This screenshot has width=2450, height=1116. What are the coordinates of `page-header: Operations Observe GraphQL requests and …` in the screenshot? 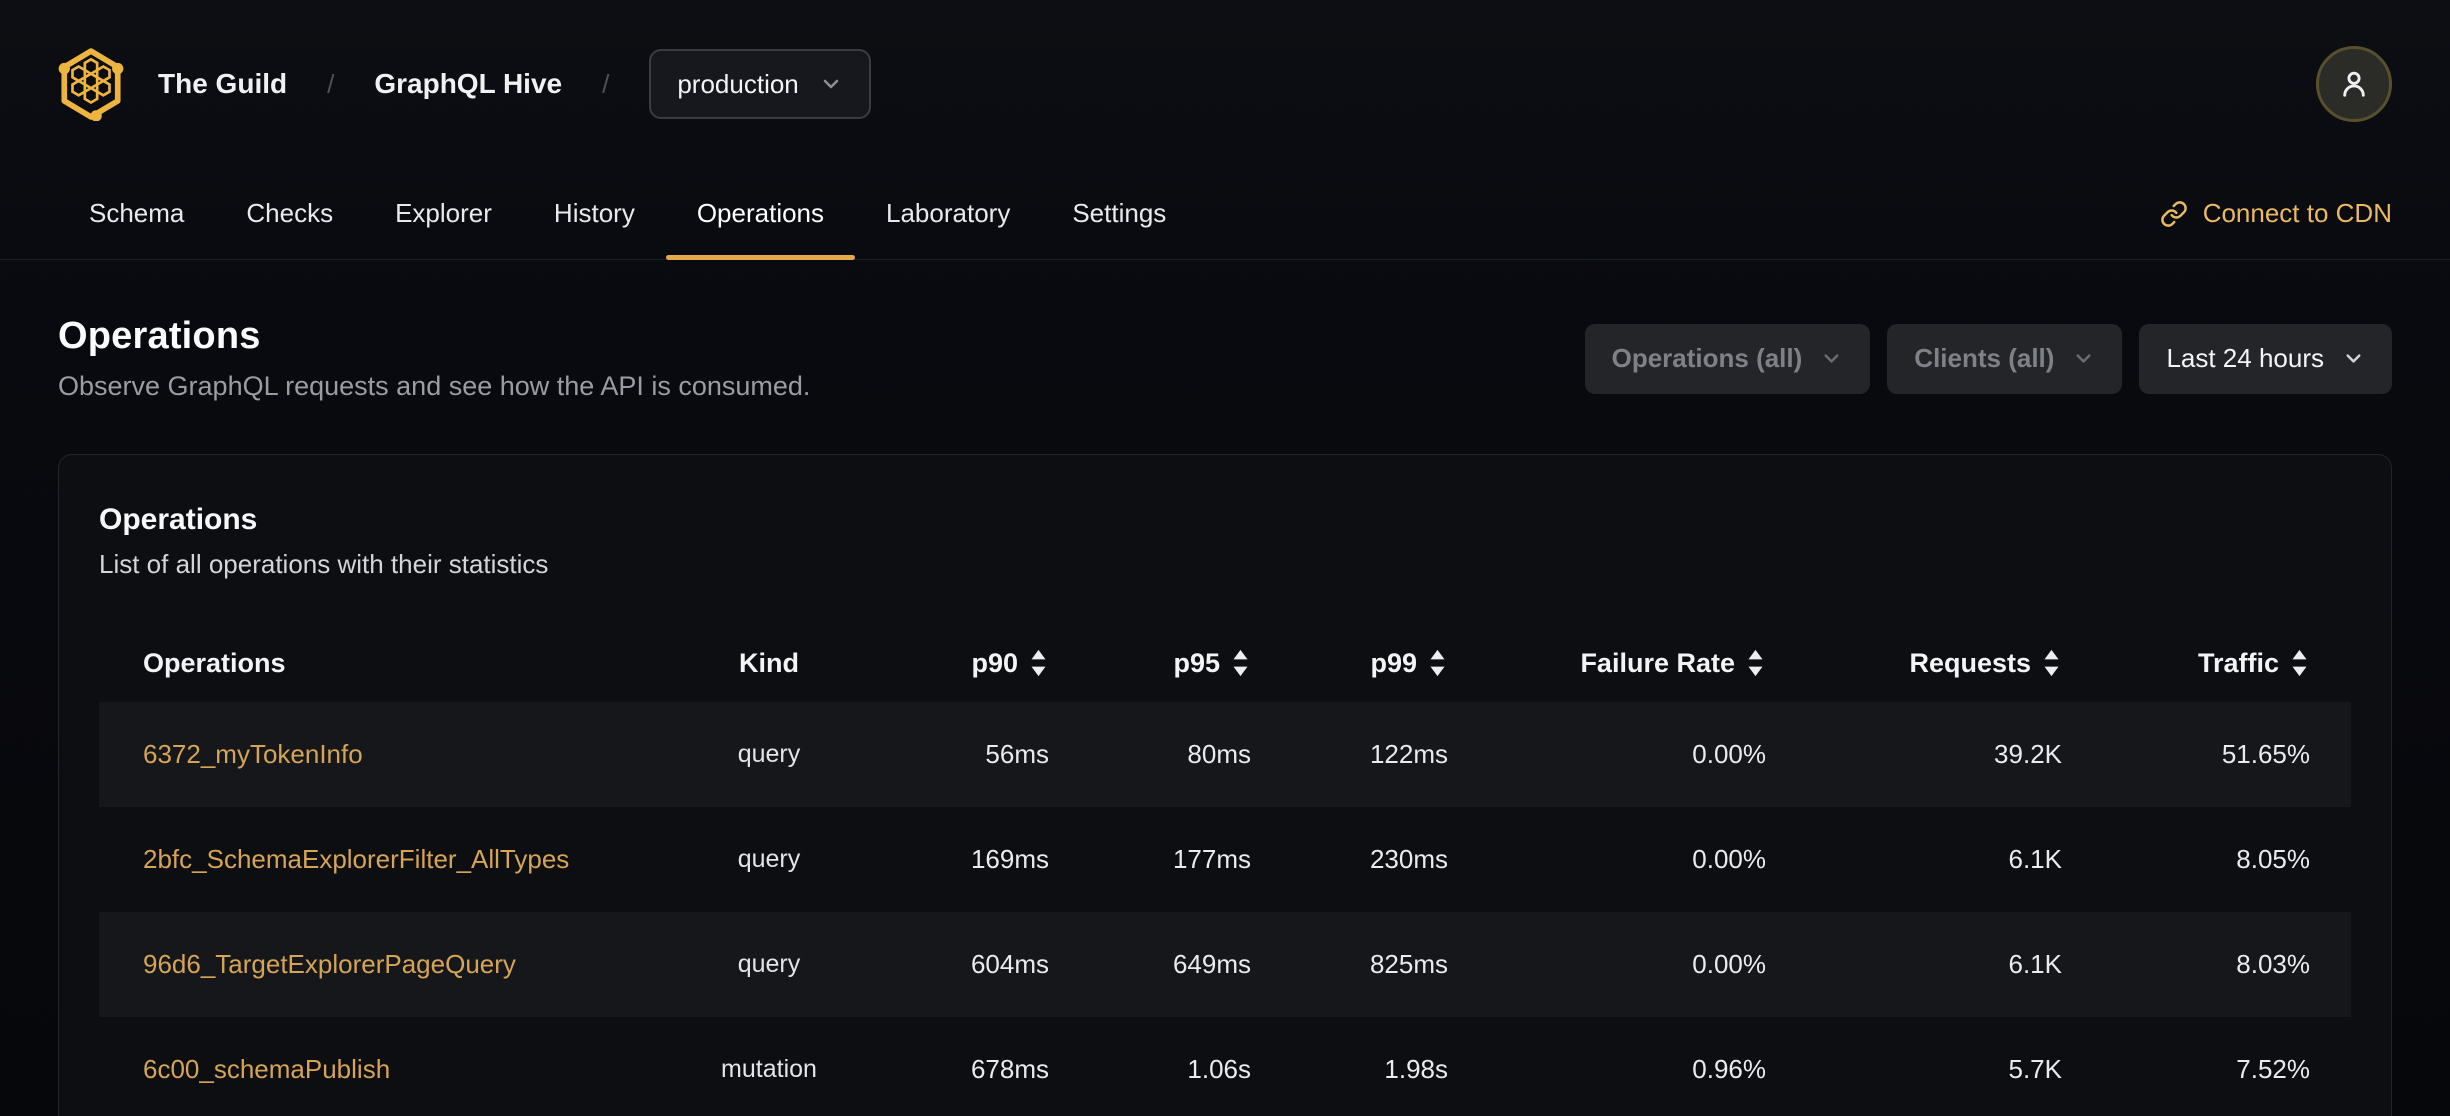 It's located at (1225, 358).